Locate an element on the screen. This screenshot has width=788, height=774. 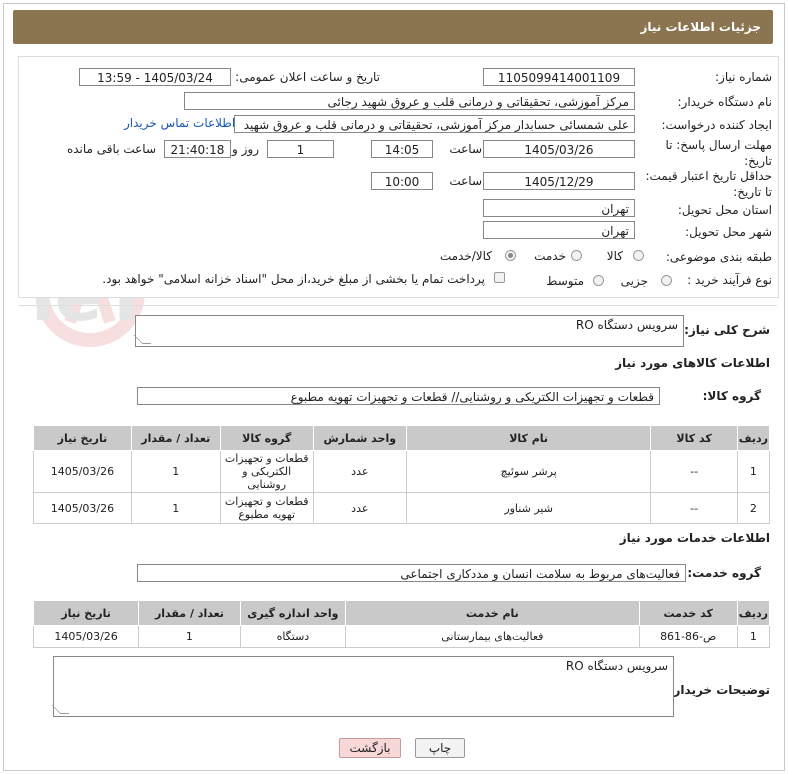
category-radio-goods is located at coordinates (638, 255).